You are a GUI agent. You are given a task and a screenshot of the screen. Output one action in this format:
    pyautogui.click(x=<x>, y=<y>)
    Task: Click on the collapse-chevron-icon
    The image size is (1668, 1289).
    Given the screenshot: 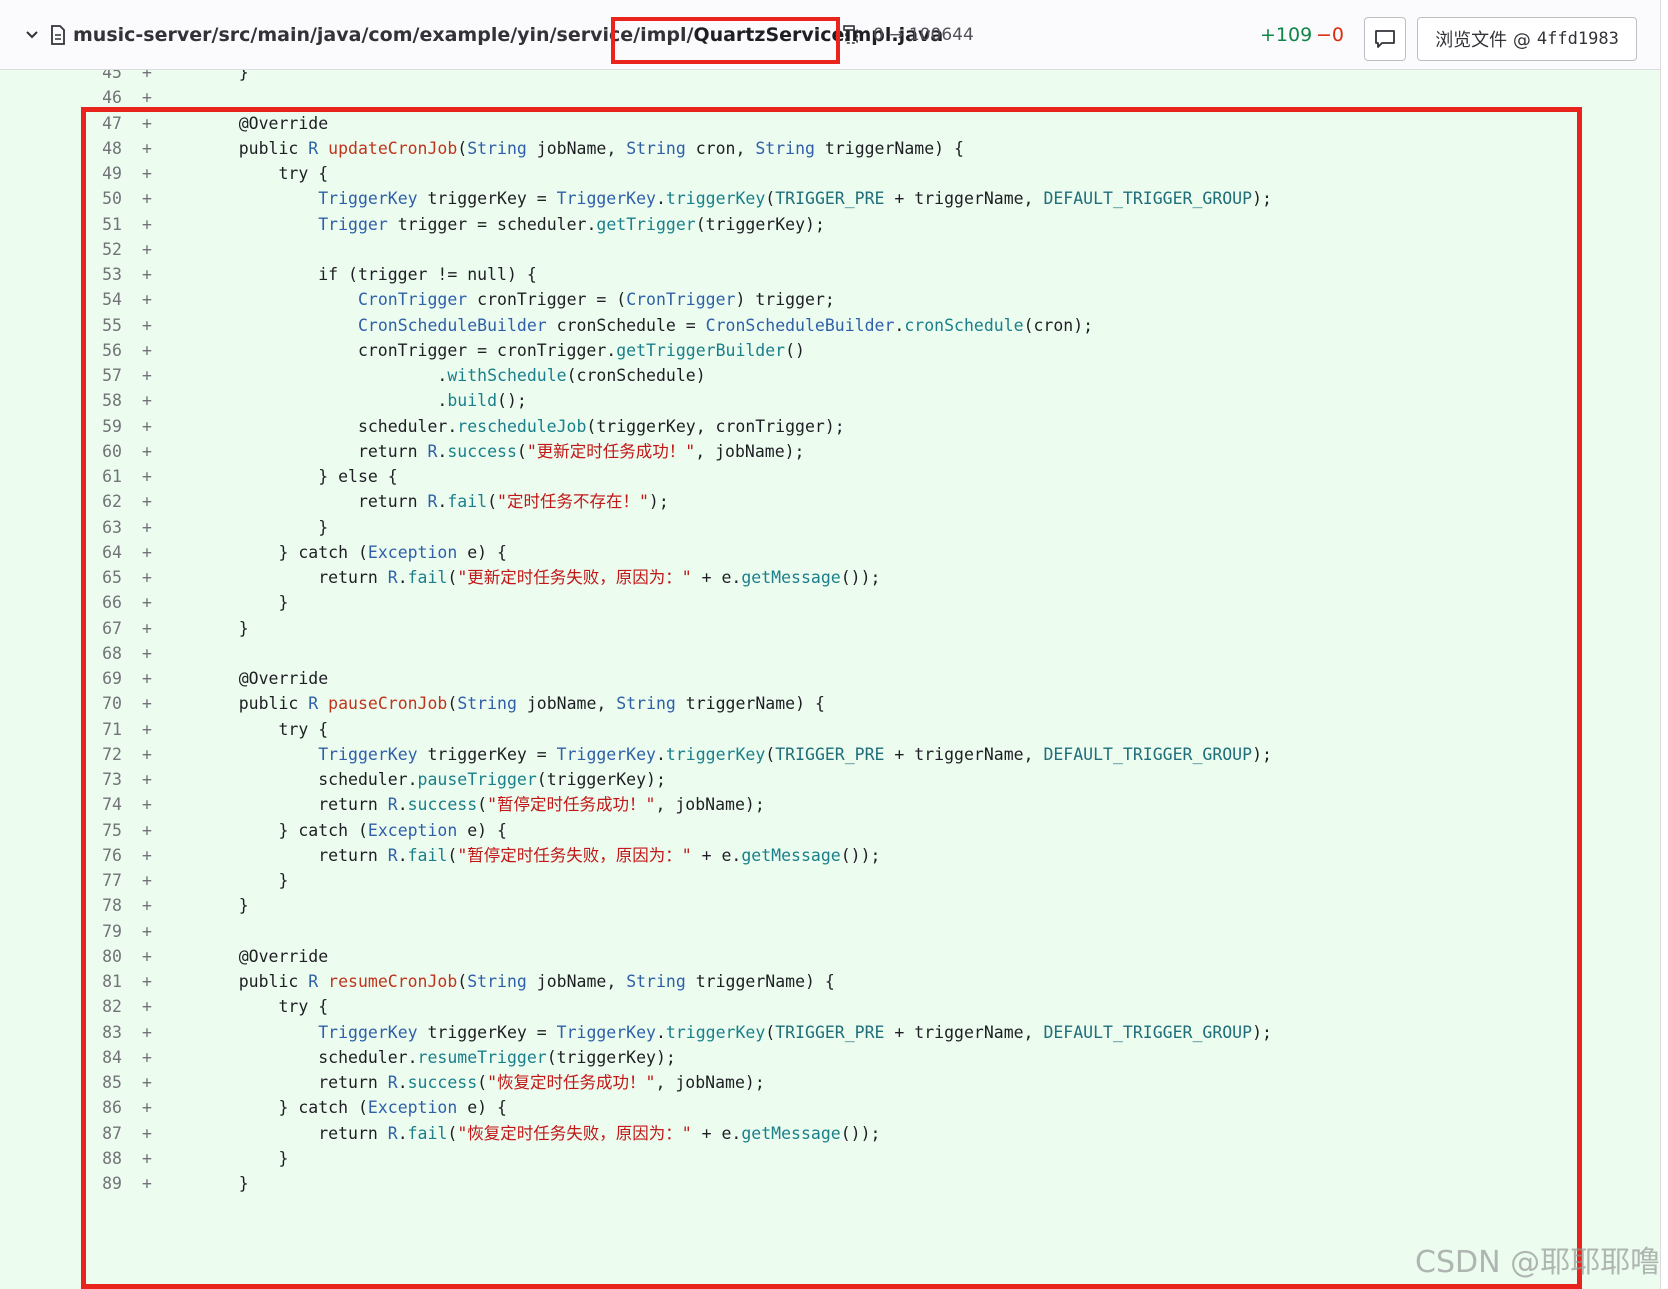 What is the action you would take?
    pyautogui.click(x=32, y=35)
    